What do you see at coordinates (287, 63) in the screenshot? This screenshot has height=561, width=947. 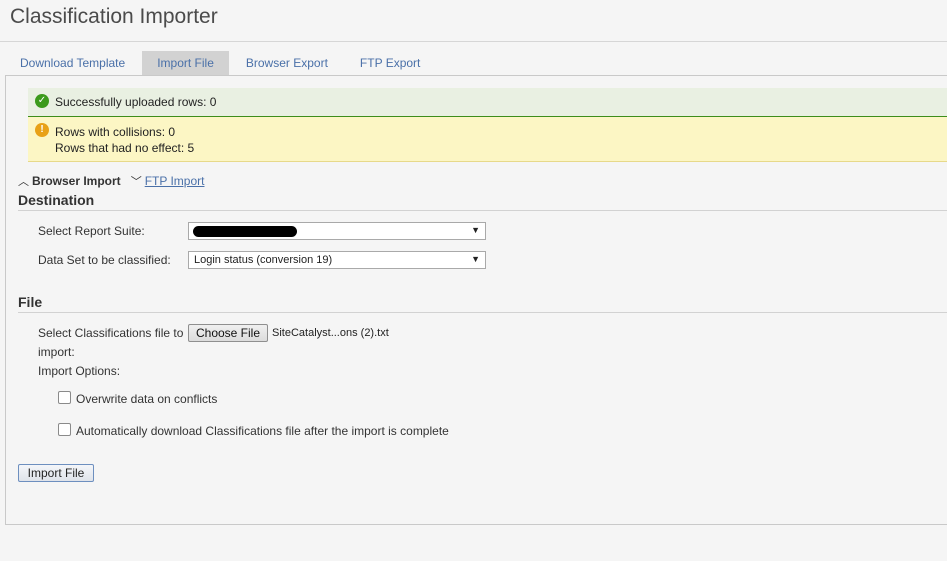 I see `tab-browser-export: Browser Export` at bounding box center [287, 63].